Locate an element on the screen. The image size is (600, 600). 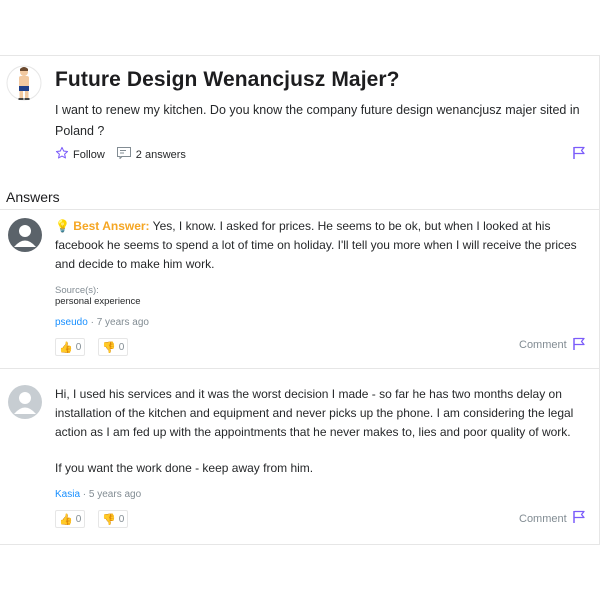
source-value: personal experience is located at coordinates (98, 301).